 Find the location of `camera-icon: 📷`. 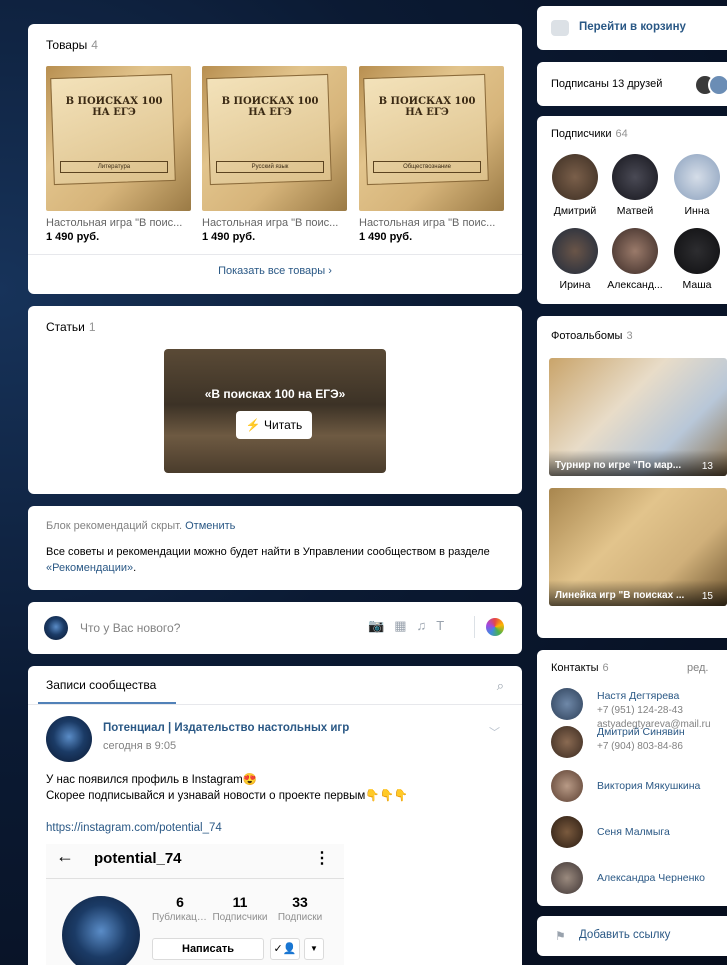

camera-icon: 📷 is located at coordinates (381, 625).